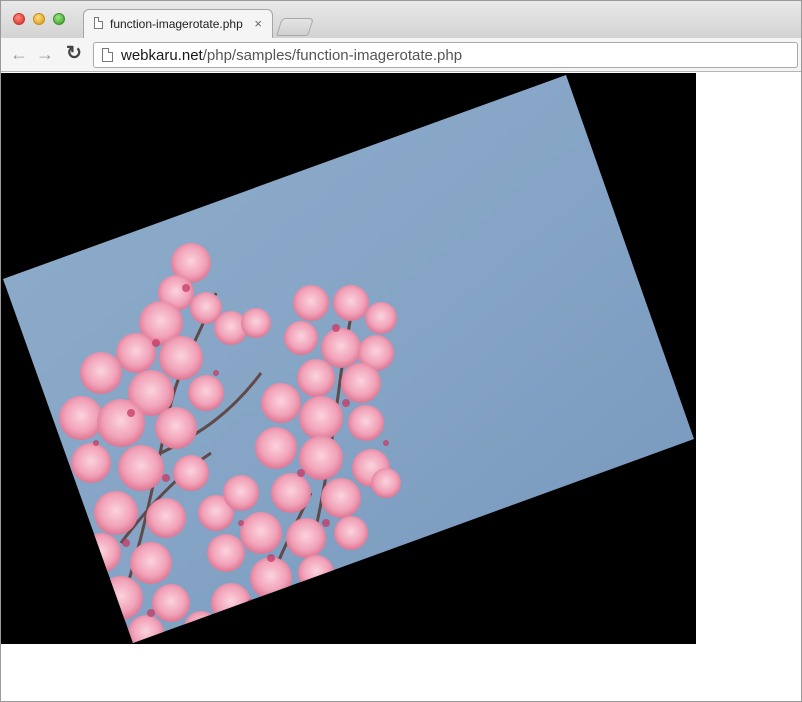  I want to click on minimize-window-button, so click(39, 19).